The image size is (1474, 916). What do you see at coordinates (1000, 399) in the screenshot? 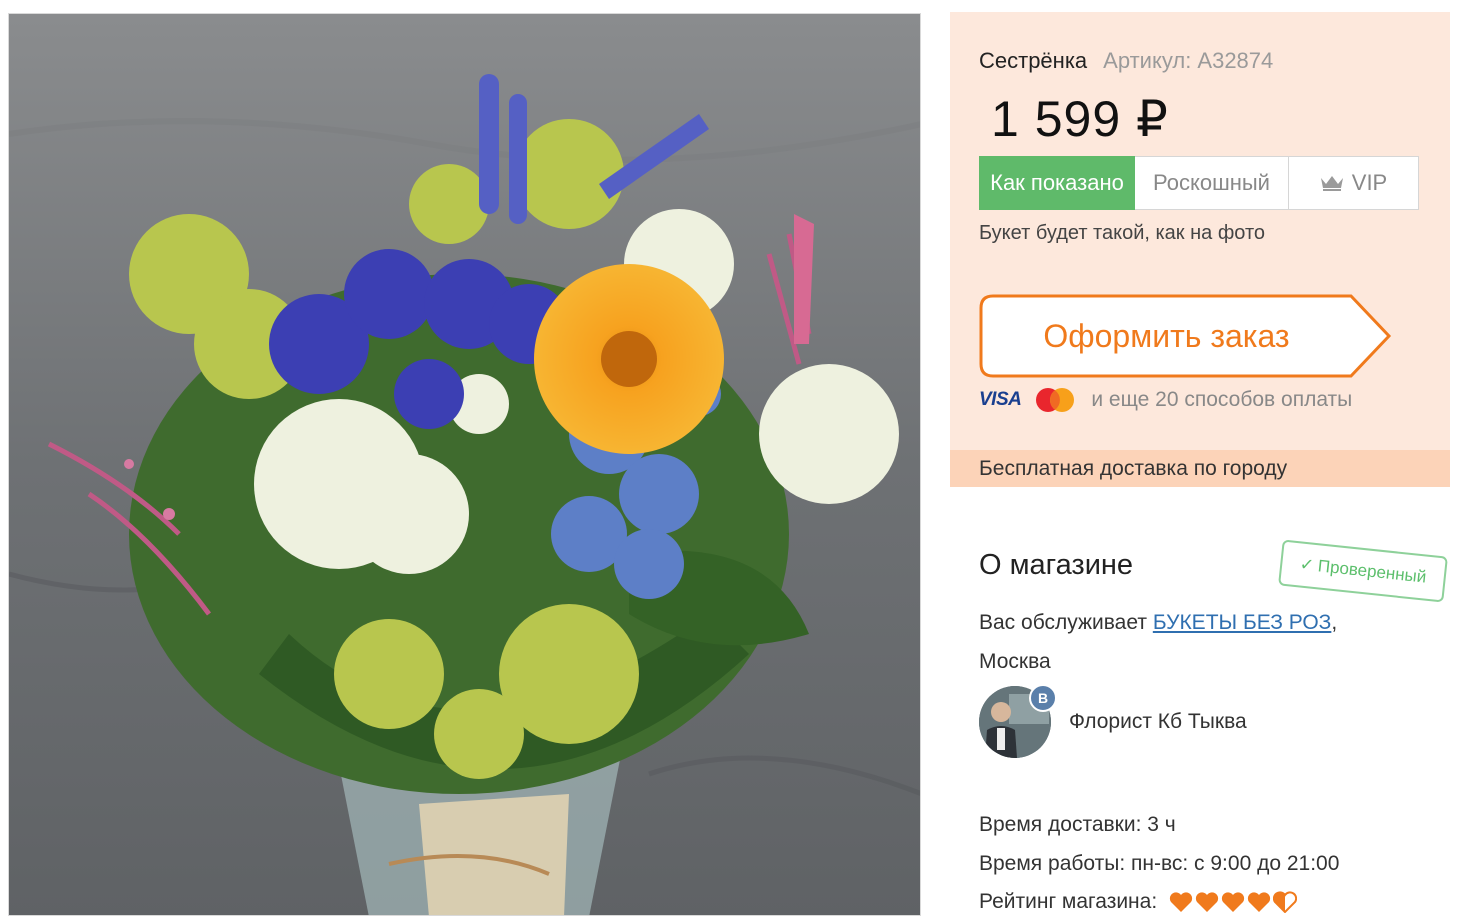
I see `visa-logo: VISA` at bounding box center [1000, 399].